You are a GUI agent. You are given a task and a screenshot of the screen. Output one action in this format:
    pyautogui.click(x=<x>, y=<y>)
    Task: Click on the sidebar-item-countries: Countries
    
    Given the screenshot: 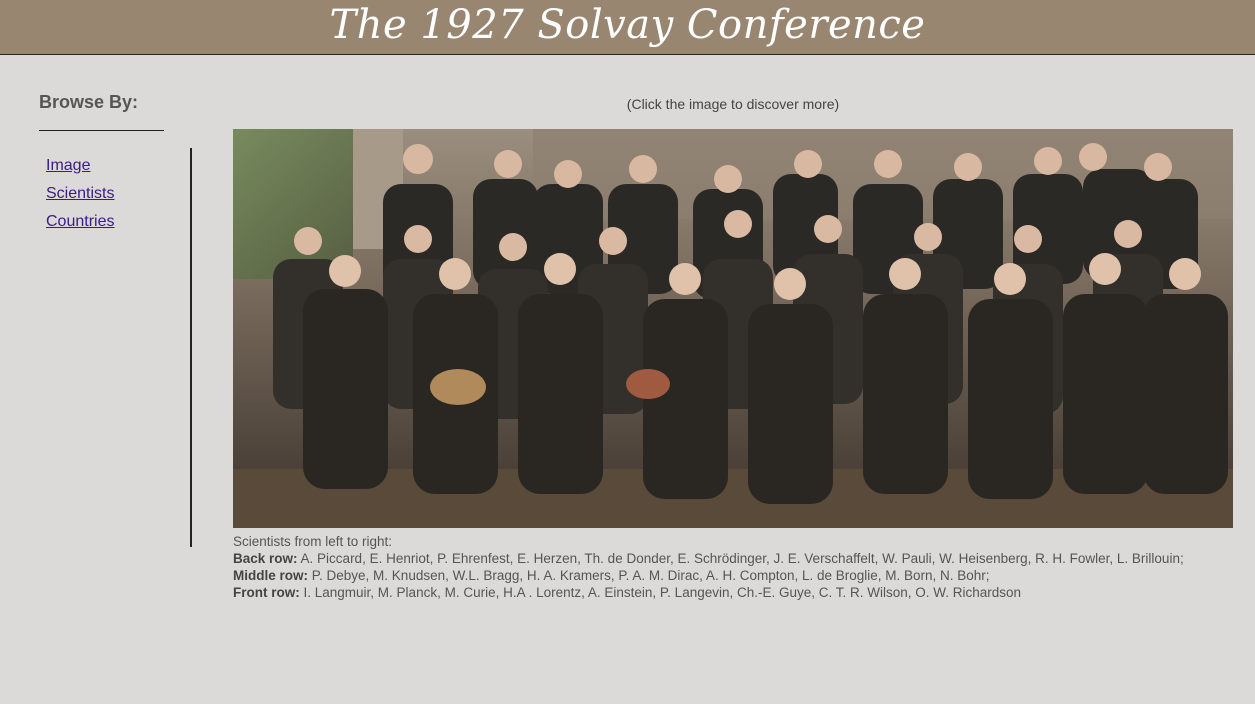 What is the action you would take?
    pyautogui.click(x=80, y=222)
    